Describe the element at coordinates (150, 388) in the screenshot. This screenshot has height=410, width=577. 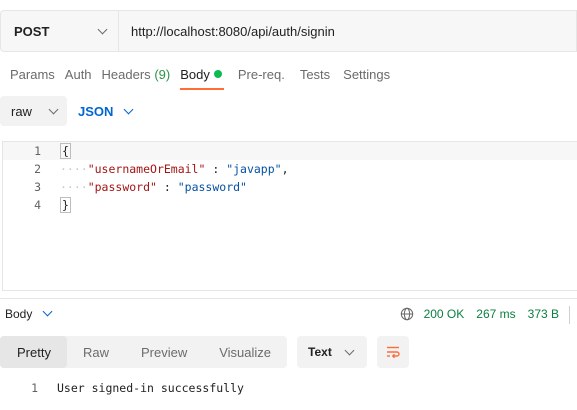
I see `response-text: User signed-in successfully` at that location.